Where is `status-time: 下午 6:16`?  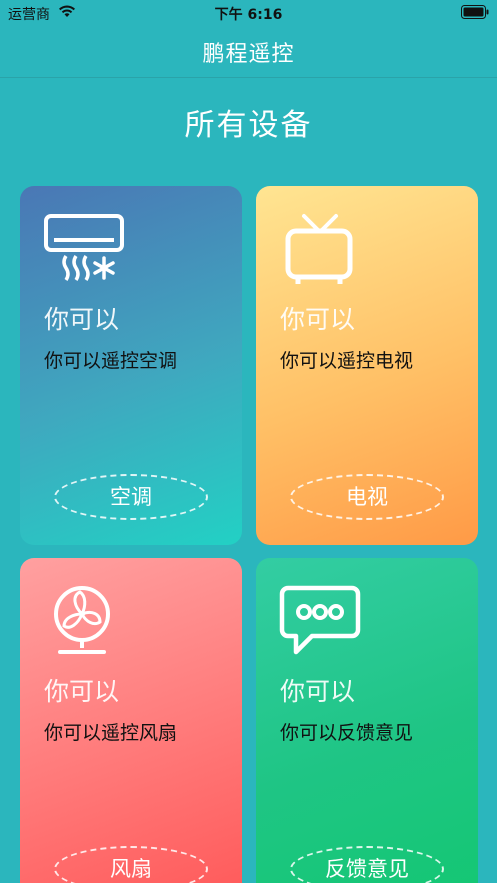
status-time: 下午 6:16 is located at coordinates (248, 15).